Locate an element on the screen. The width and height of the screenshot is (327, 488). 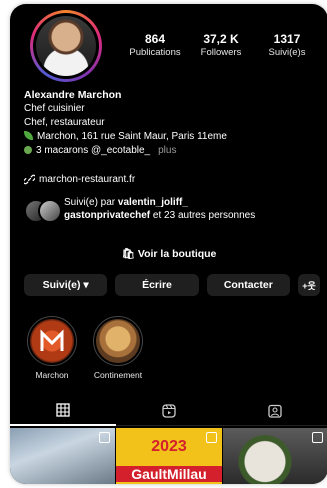
highlight-continement: Continement is located at coordinates (118, 348).